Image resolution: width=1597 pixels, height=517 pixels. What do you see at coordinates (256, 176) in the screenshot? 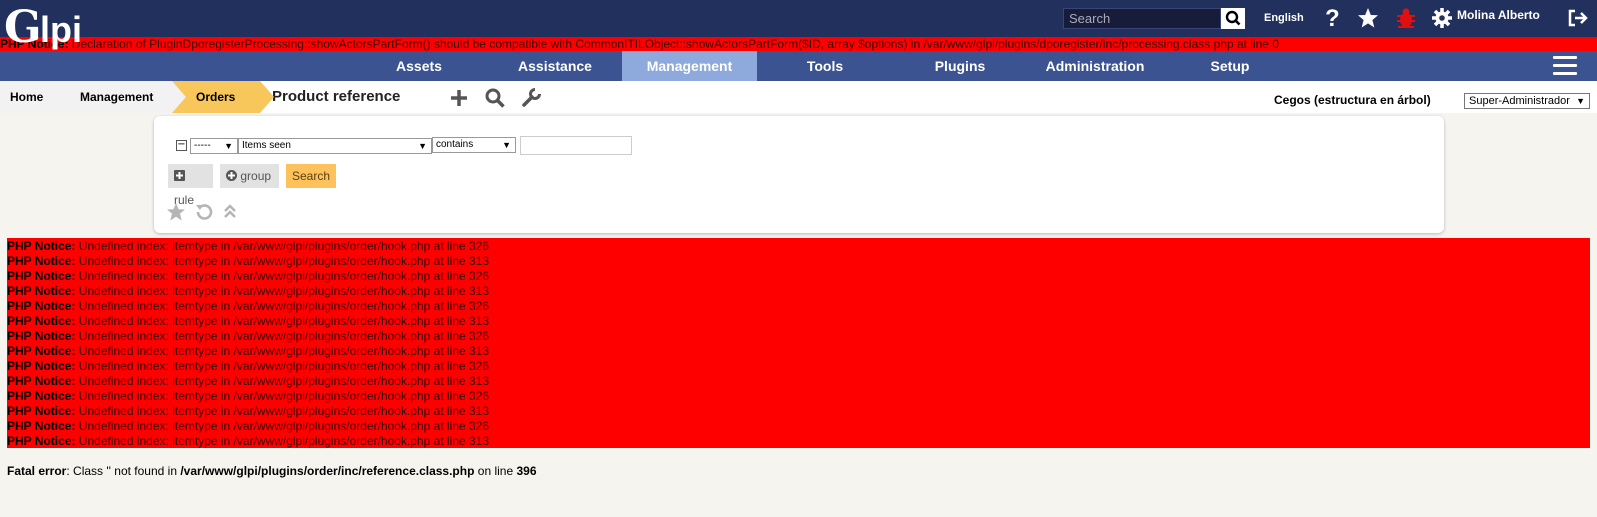
I see `add-group-label: group` at bounding box center [256, 176].